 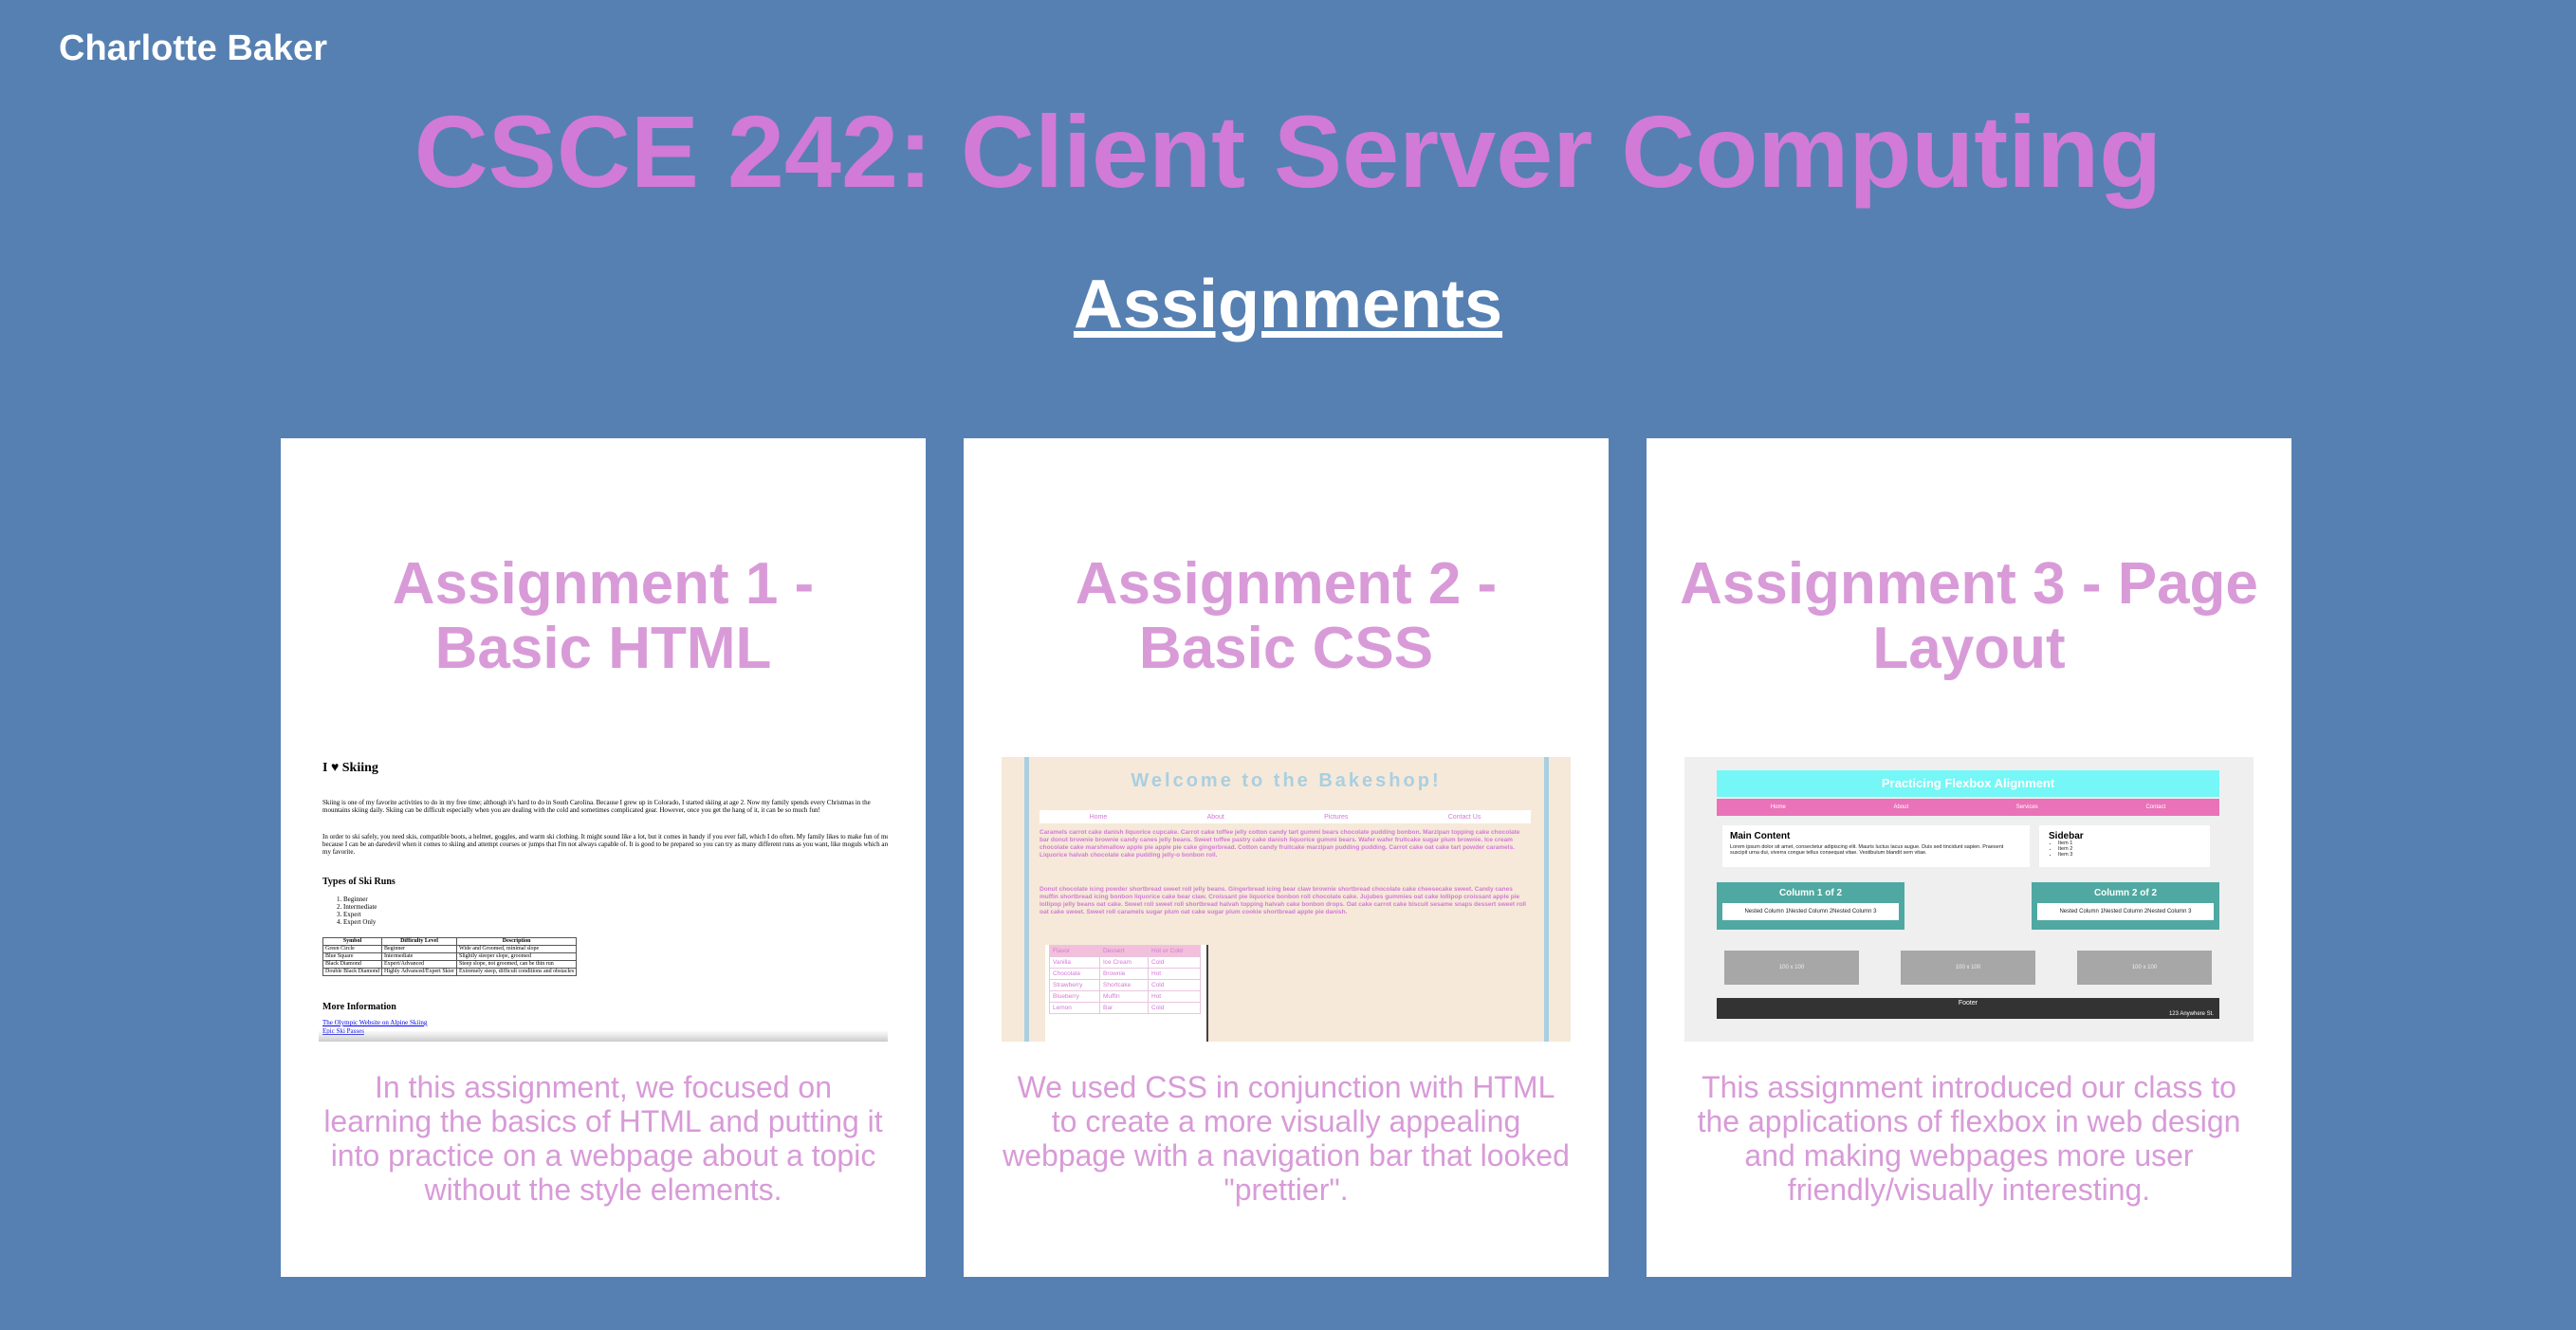 What do you see at coordinates (360, 907) in the screenshot?
I see `list-item: Intermediate` at bounding box center [360, 907].